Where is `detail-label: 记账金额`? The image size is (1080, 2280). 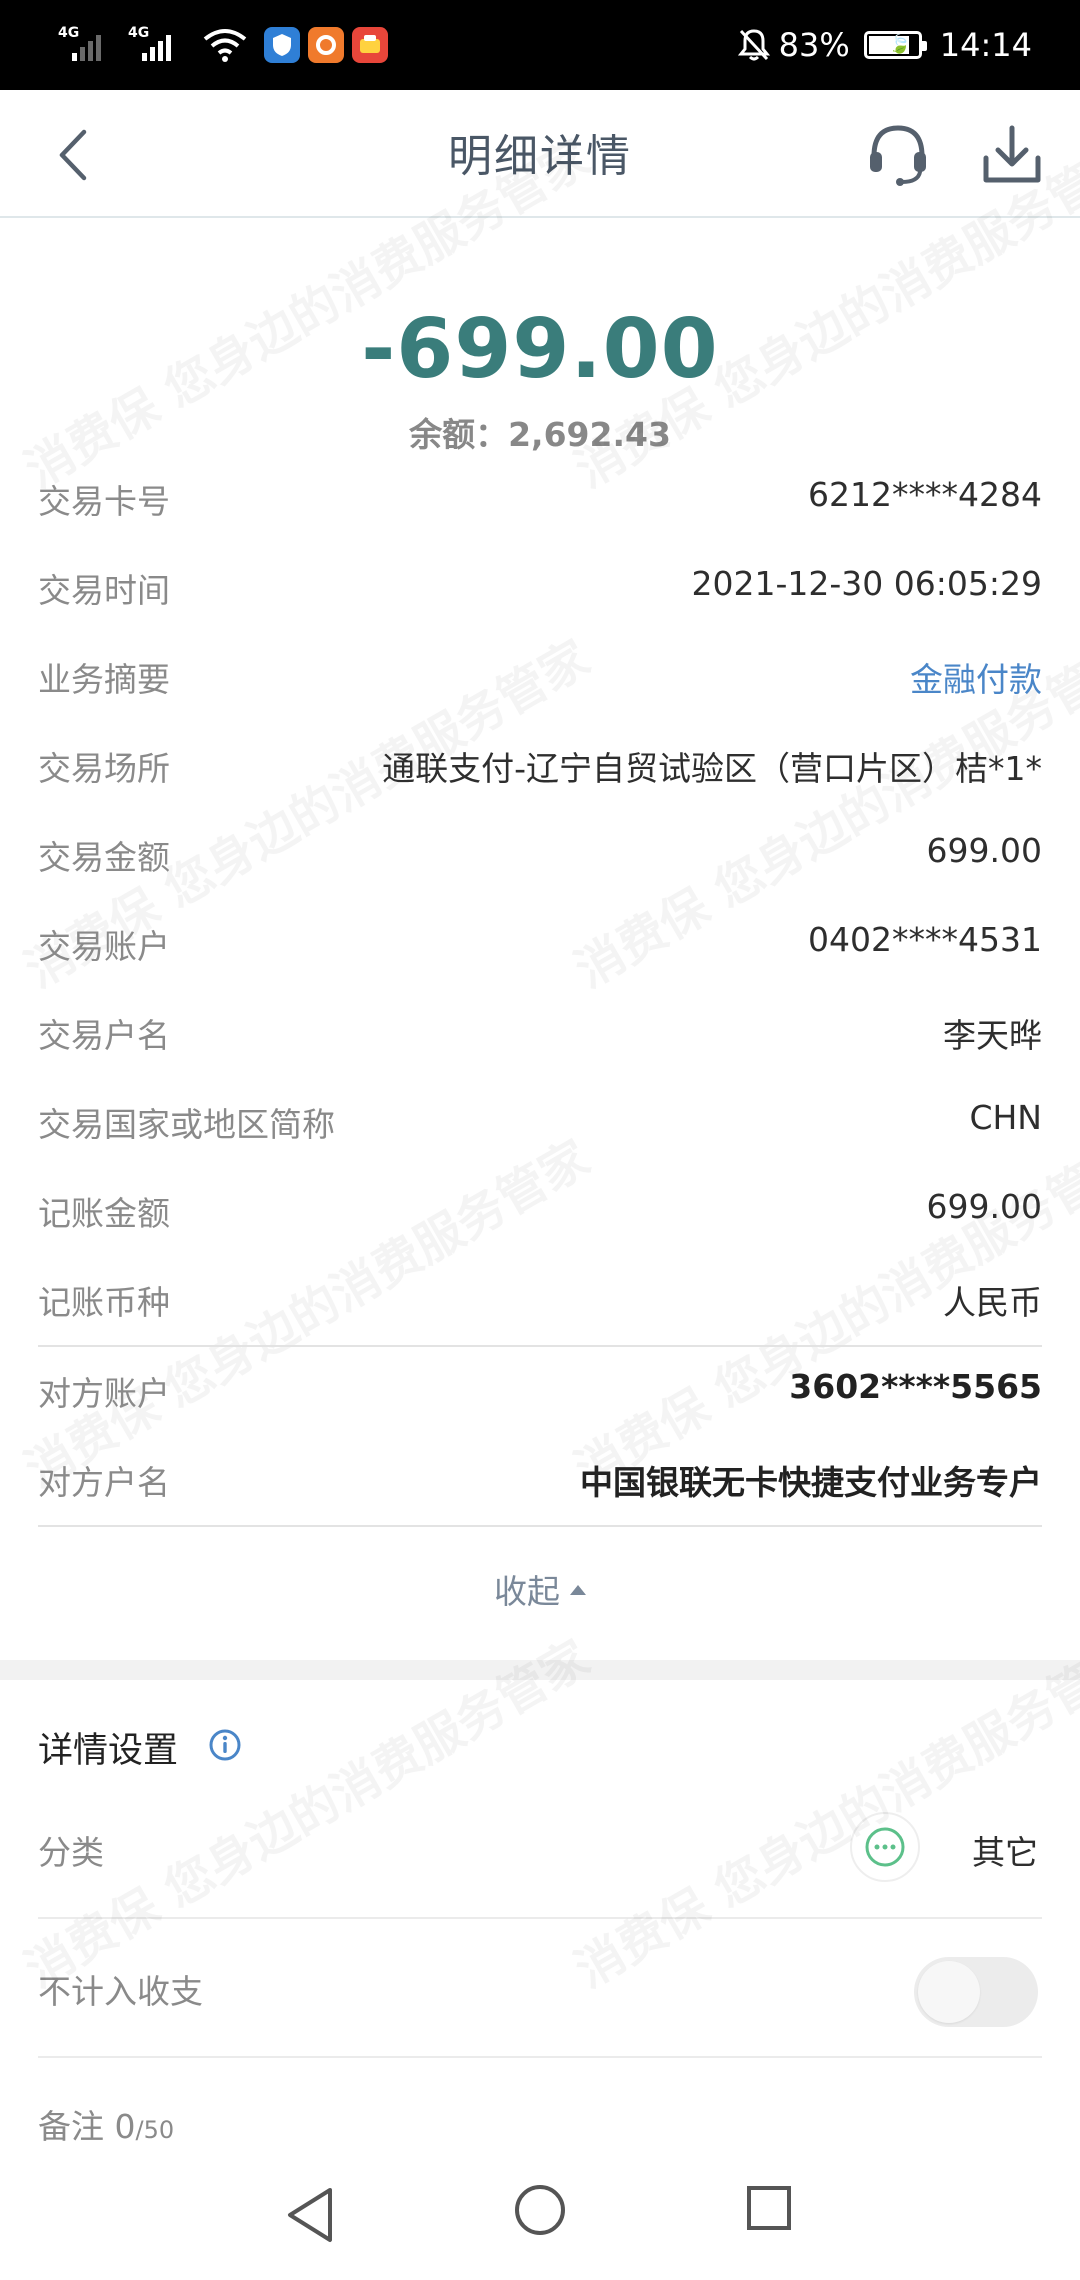 detail-label: 记账金额 is located at coordinates (104, 1213).